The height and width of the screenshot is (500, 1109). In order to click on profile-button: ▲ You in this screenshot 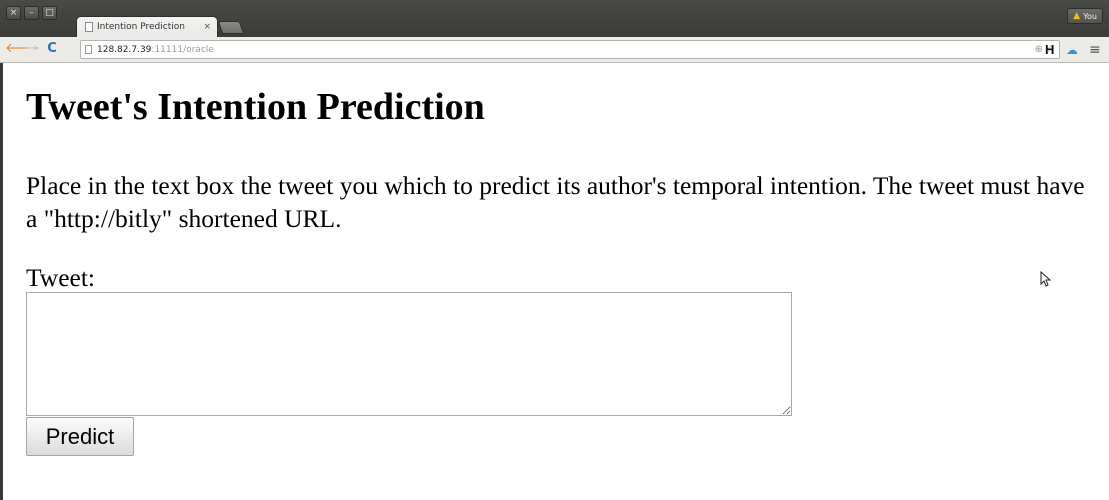, I will do `click(1085, 16)`.